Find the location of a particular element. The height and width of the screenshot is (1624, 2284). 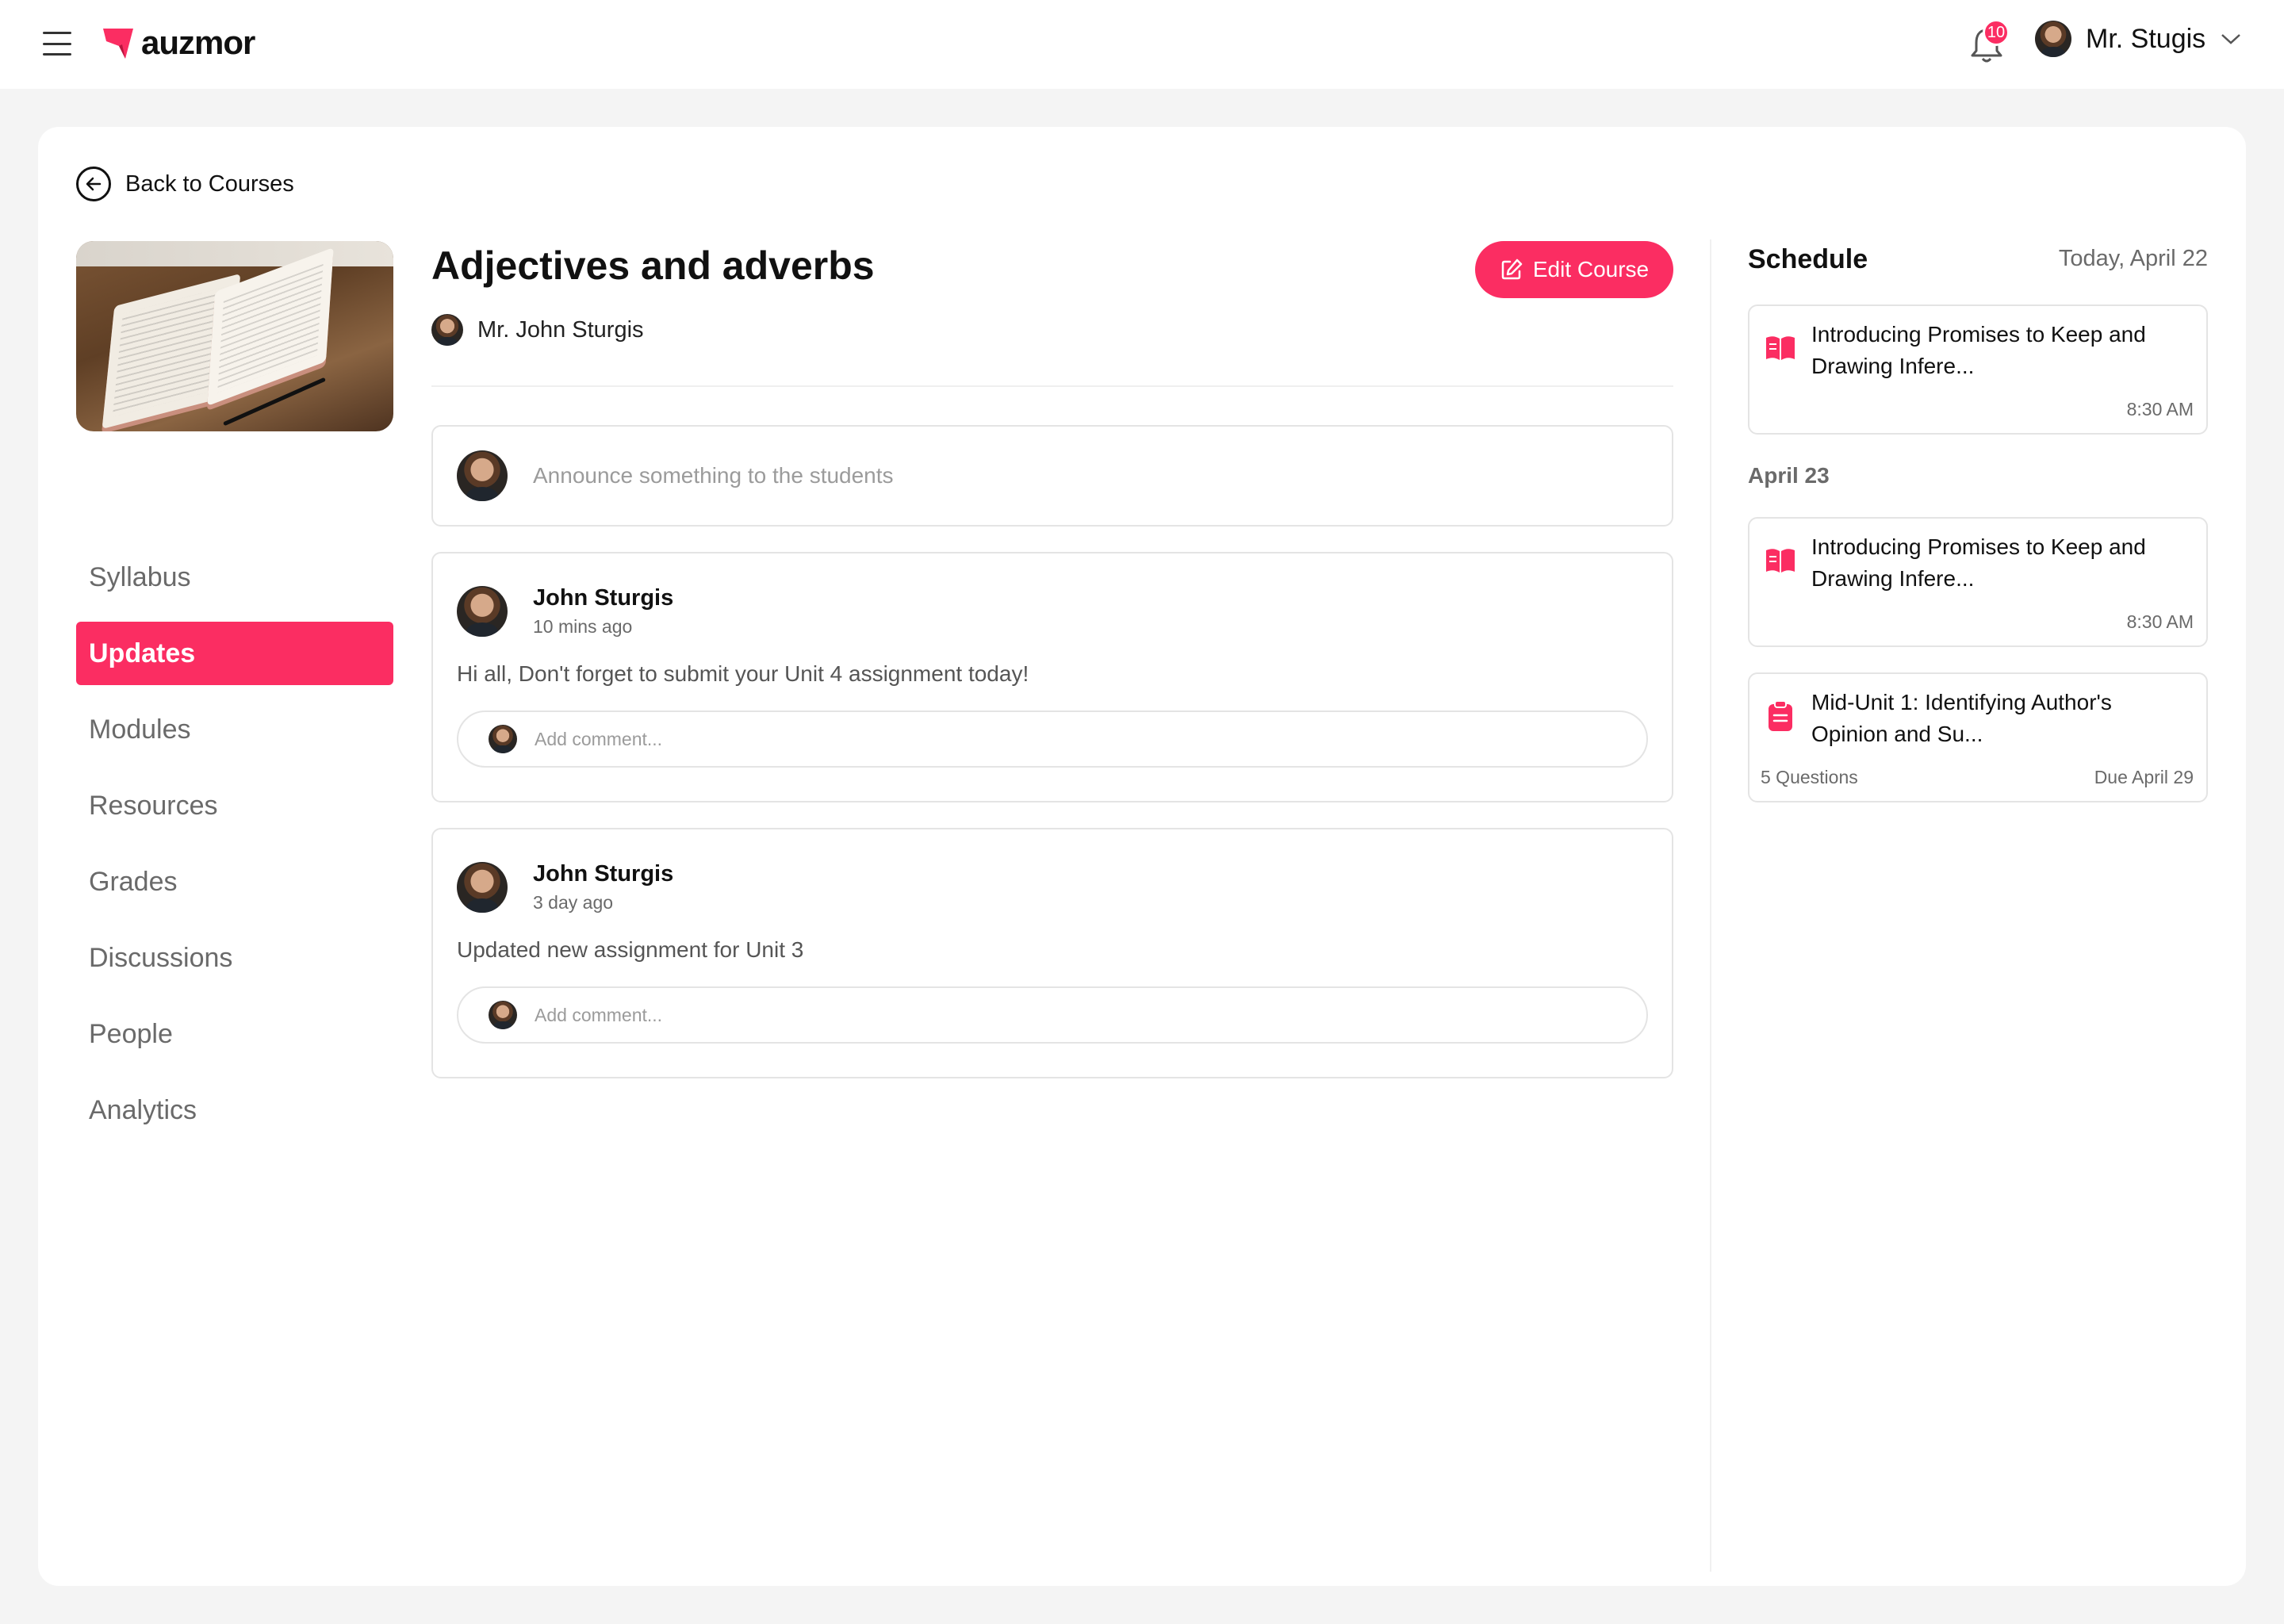

course-teacher: Mr. John Sturgis is located at coordinates (537, 330).